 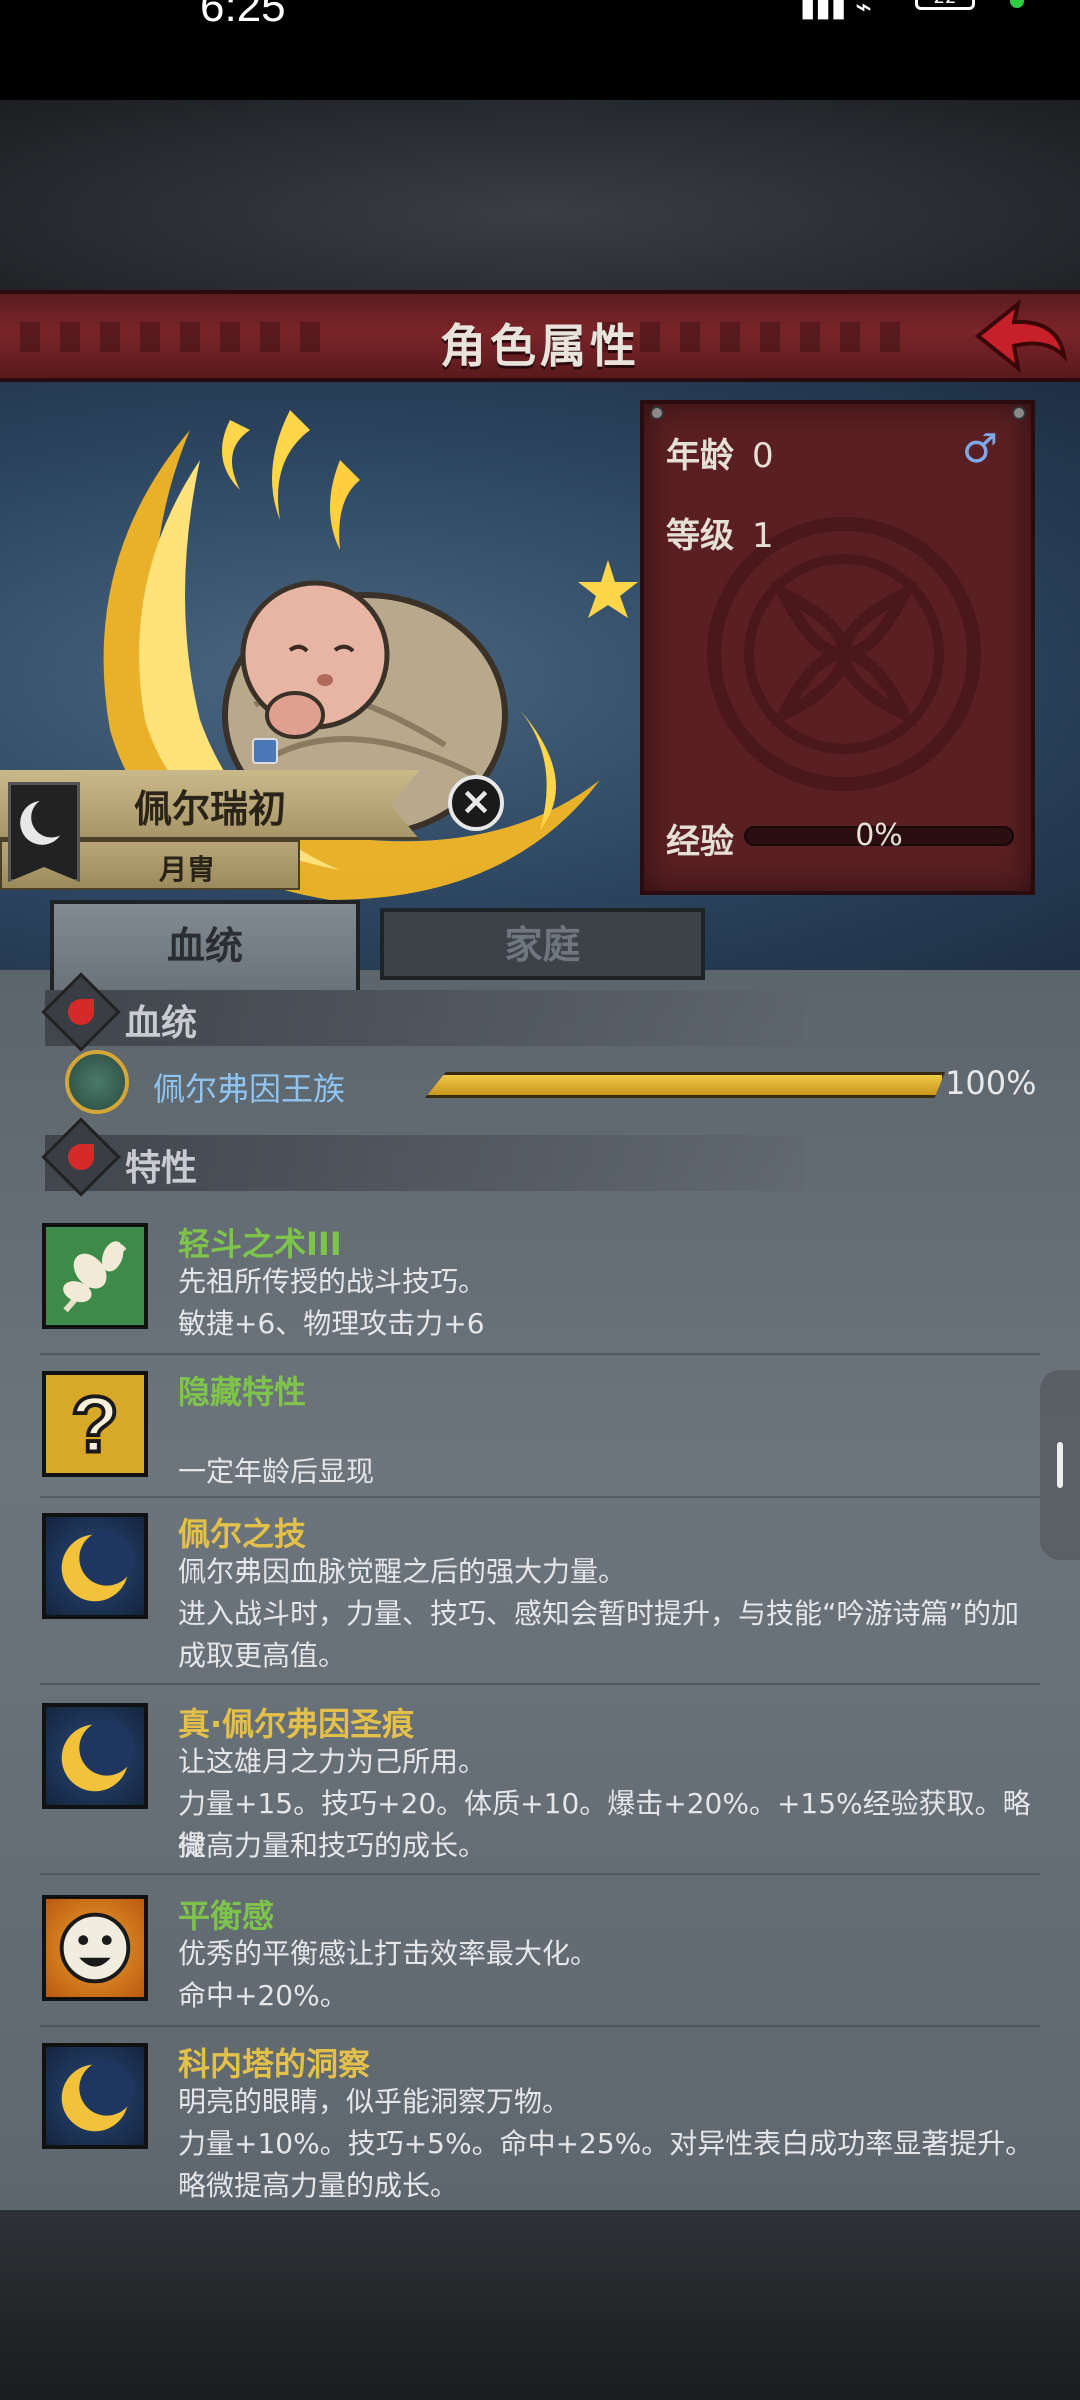 What do you see at coordinates (276, 1471) in the screenshot?
I see `trait-description-line: 一定年龄后显现` at bounding box center [276, 1471].